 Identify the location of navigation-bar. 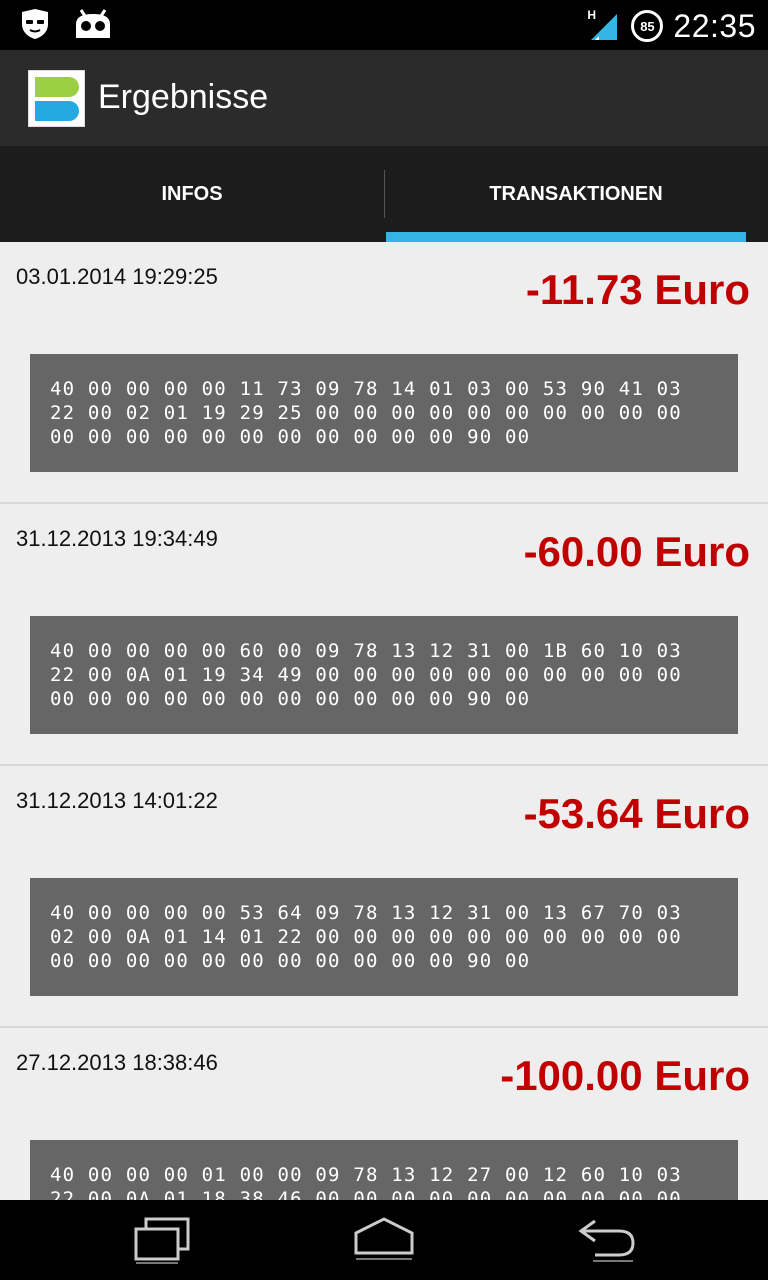
(384, 1240).